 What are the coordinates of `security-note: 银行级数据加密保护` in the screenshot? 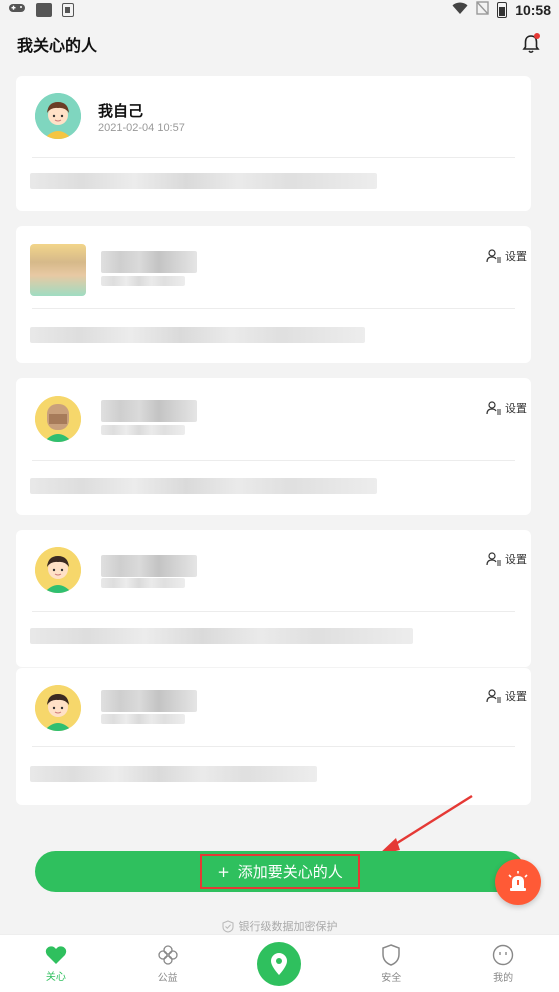 It's located at (279, 926).